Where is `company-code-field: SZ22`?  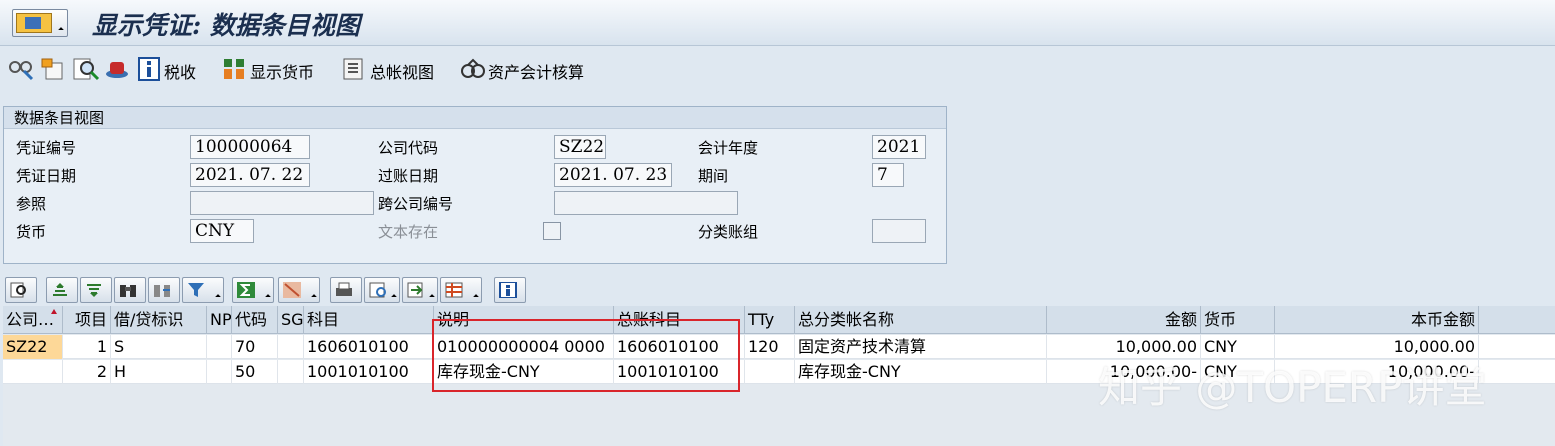
company-code-field: SZ22 is located at coordinates (580, 147).